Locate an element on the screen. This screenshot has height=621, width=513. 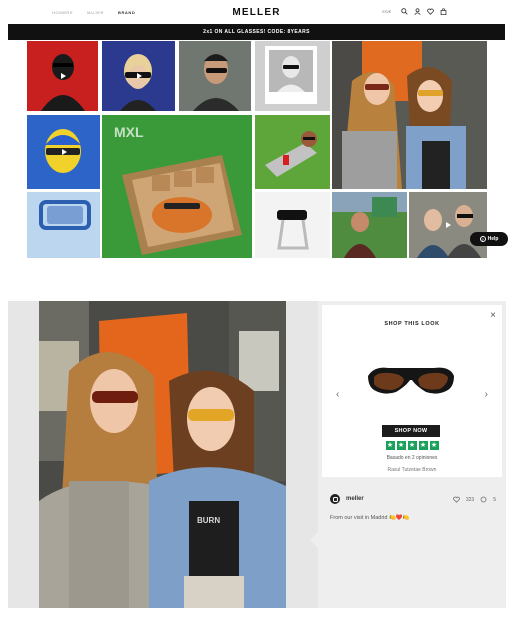
rating-text: Basado en 2 opiniones is located at coordinates (412, 458).